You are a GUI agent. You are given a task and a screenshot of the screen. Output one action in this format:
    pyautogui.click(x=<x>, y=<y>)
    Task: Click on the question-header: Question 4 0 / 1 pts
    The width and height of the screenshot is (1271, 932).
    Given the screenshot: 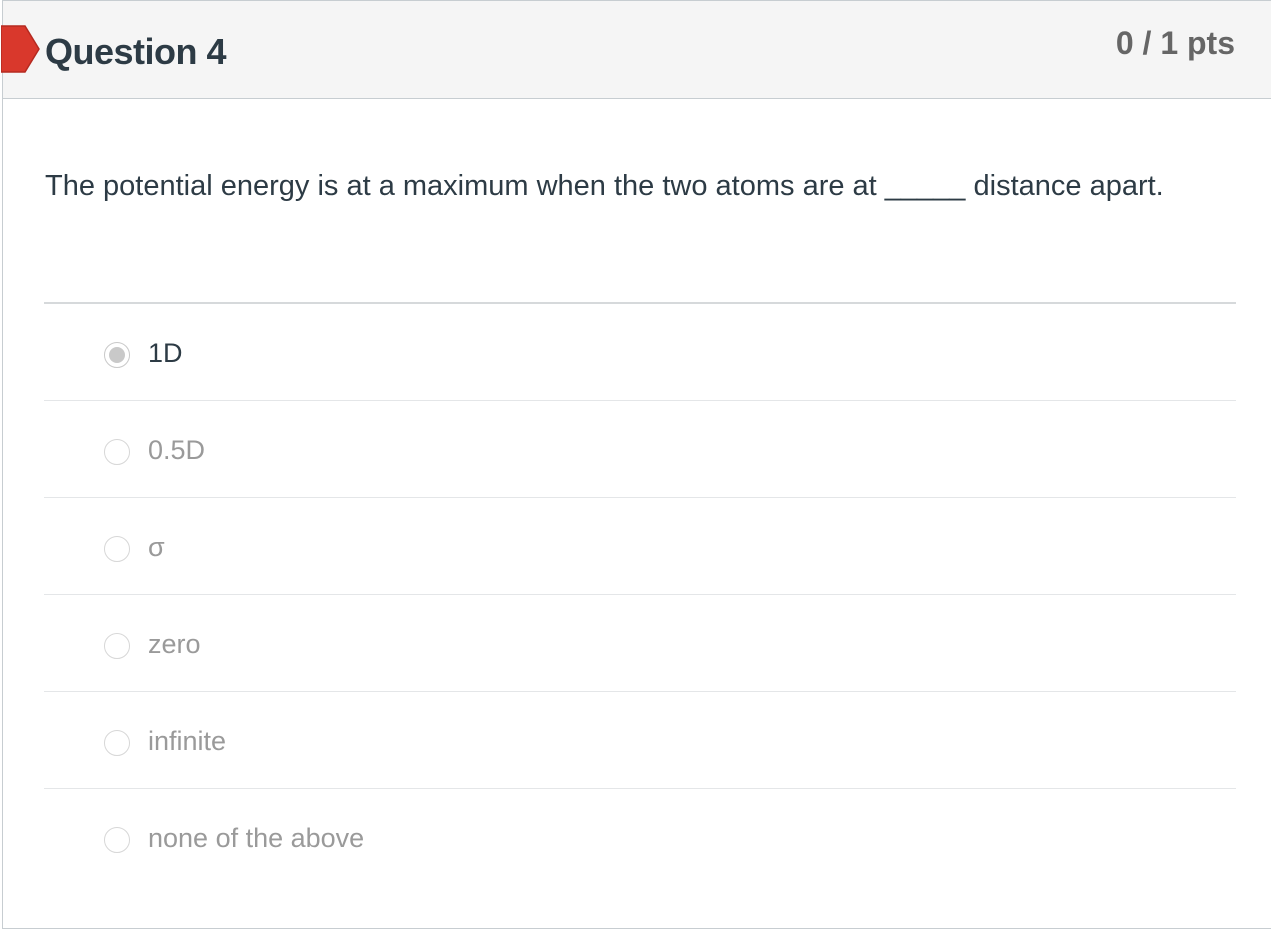 What is the action you would take?
    pyautogui.click(x=636, y=50)
    